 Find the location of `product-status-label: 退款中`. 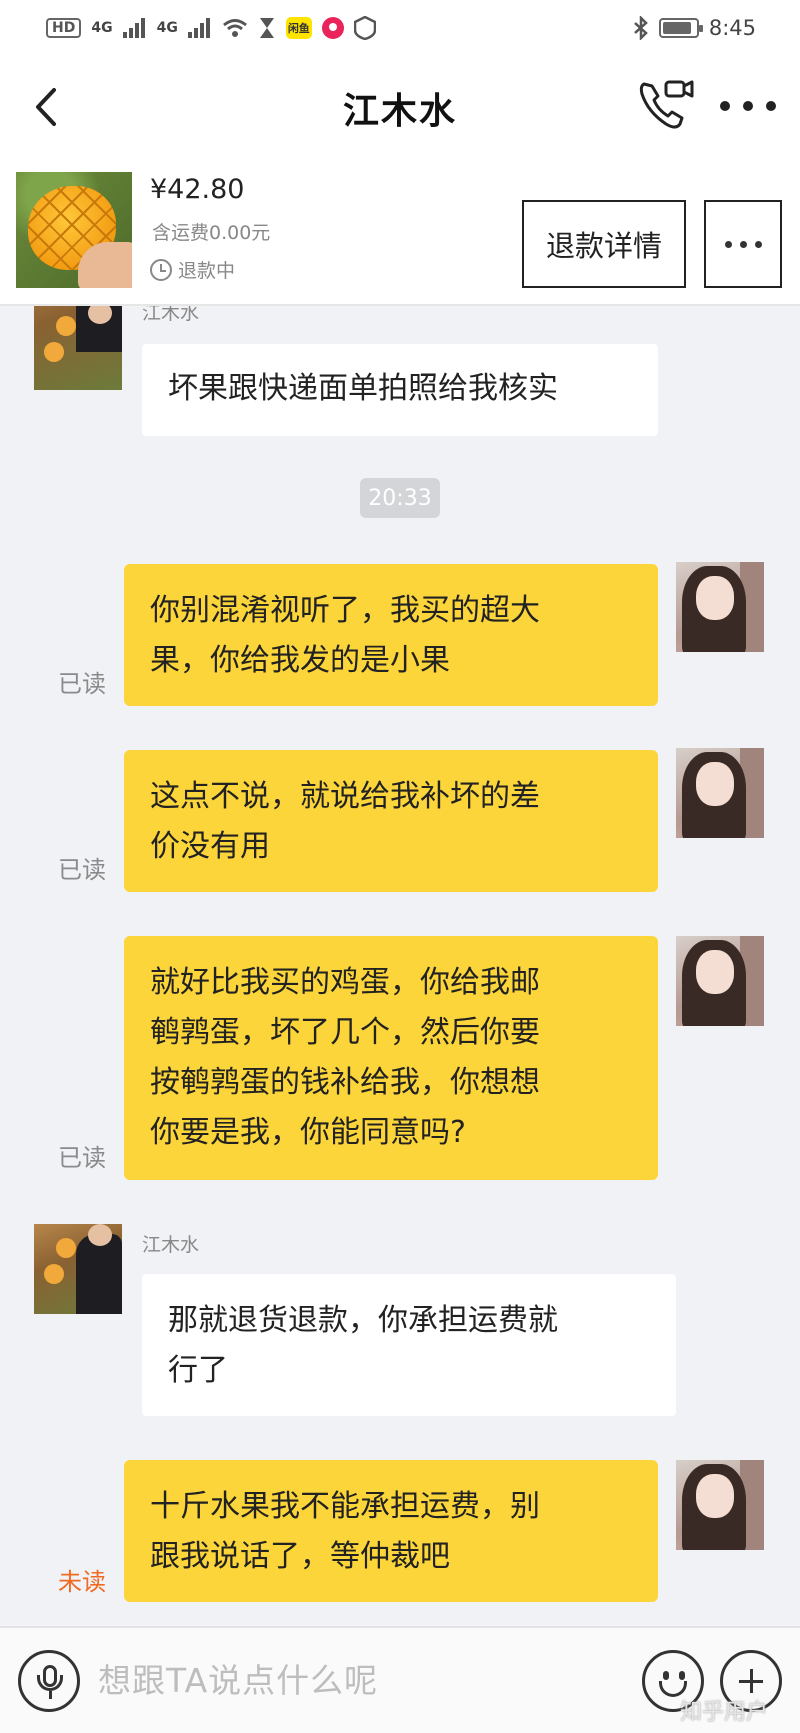

product-status-label: 退款中 is located at coordinates (207, 271).